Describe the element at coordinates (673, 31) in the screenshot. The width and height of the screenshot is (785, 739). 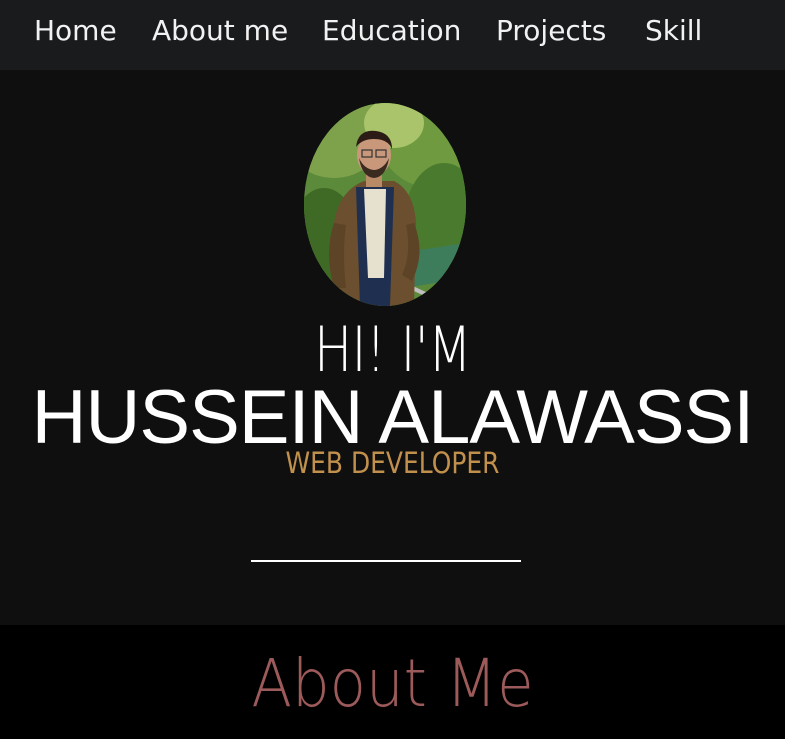
I see `nav-item-skill: Skill` at that location.